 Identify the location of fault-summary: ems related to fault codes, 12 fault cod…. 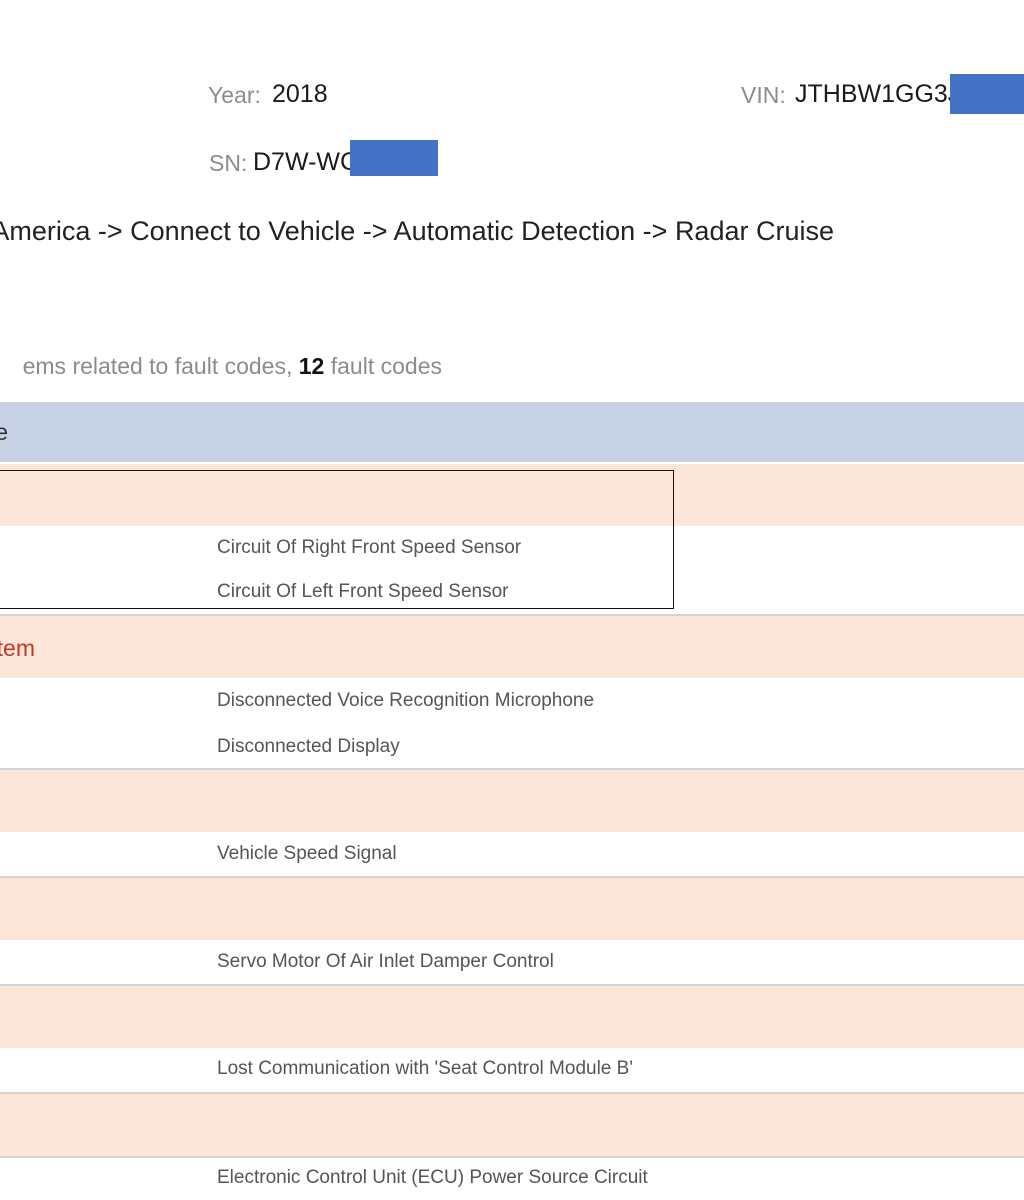
(512, 366).